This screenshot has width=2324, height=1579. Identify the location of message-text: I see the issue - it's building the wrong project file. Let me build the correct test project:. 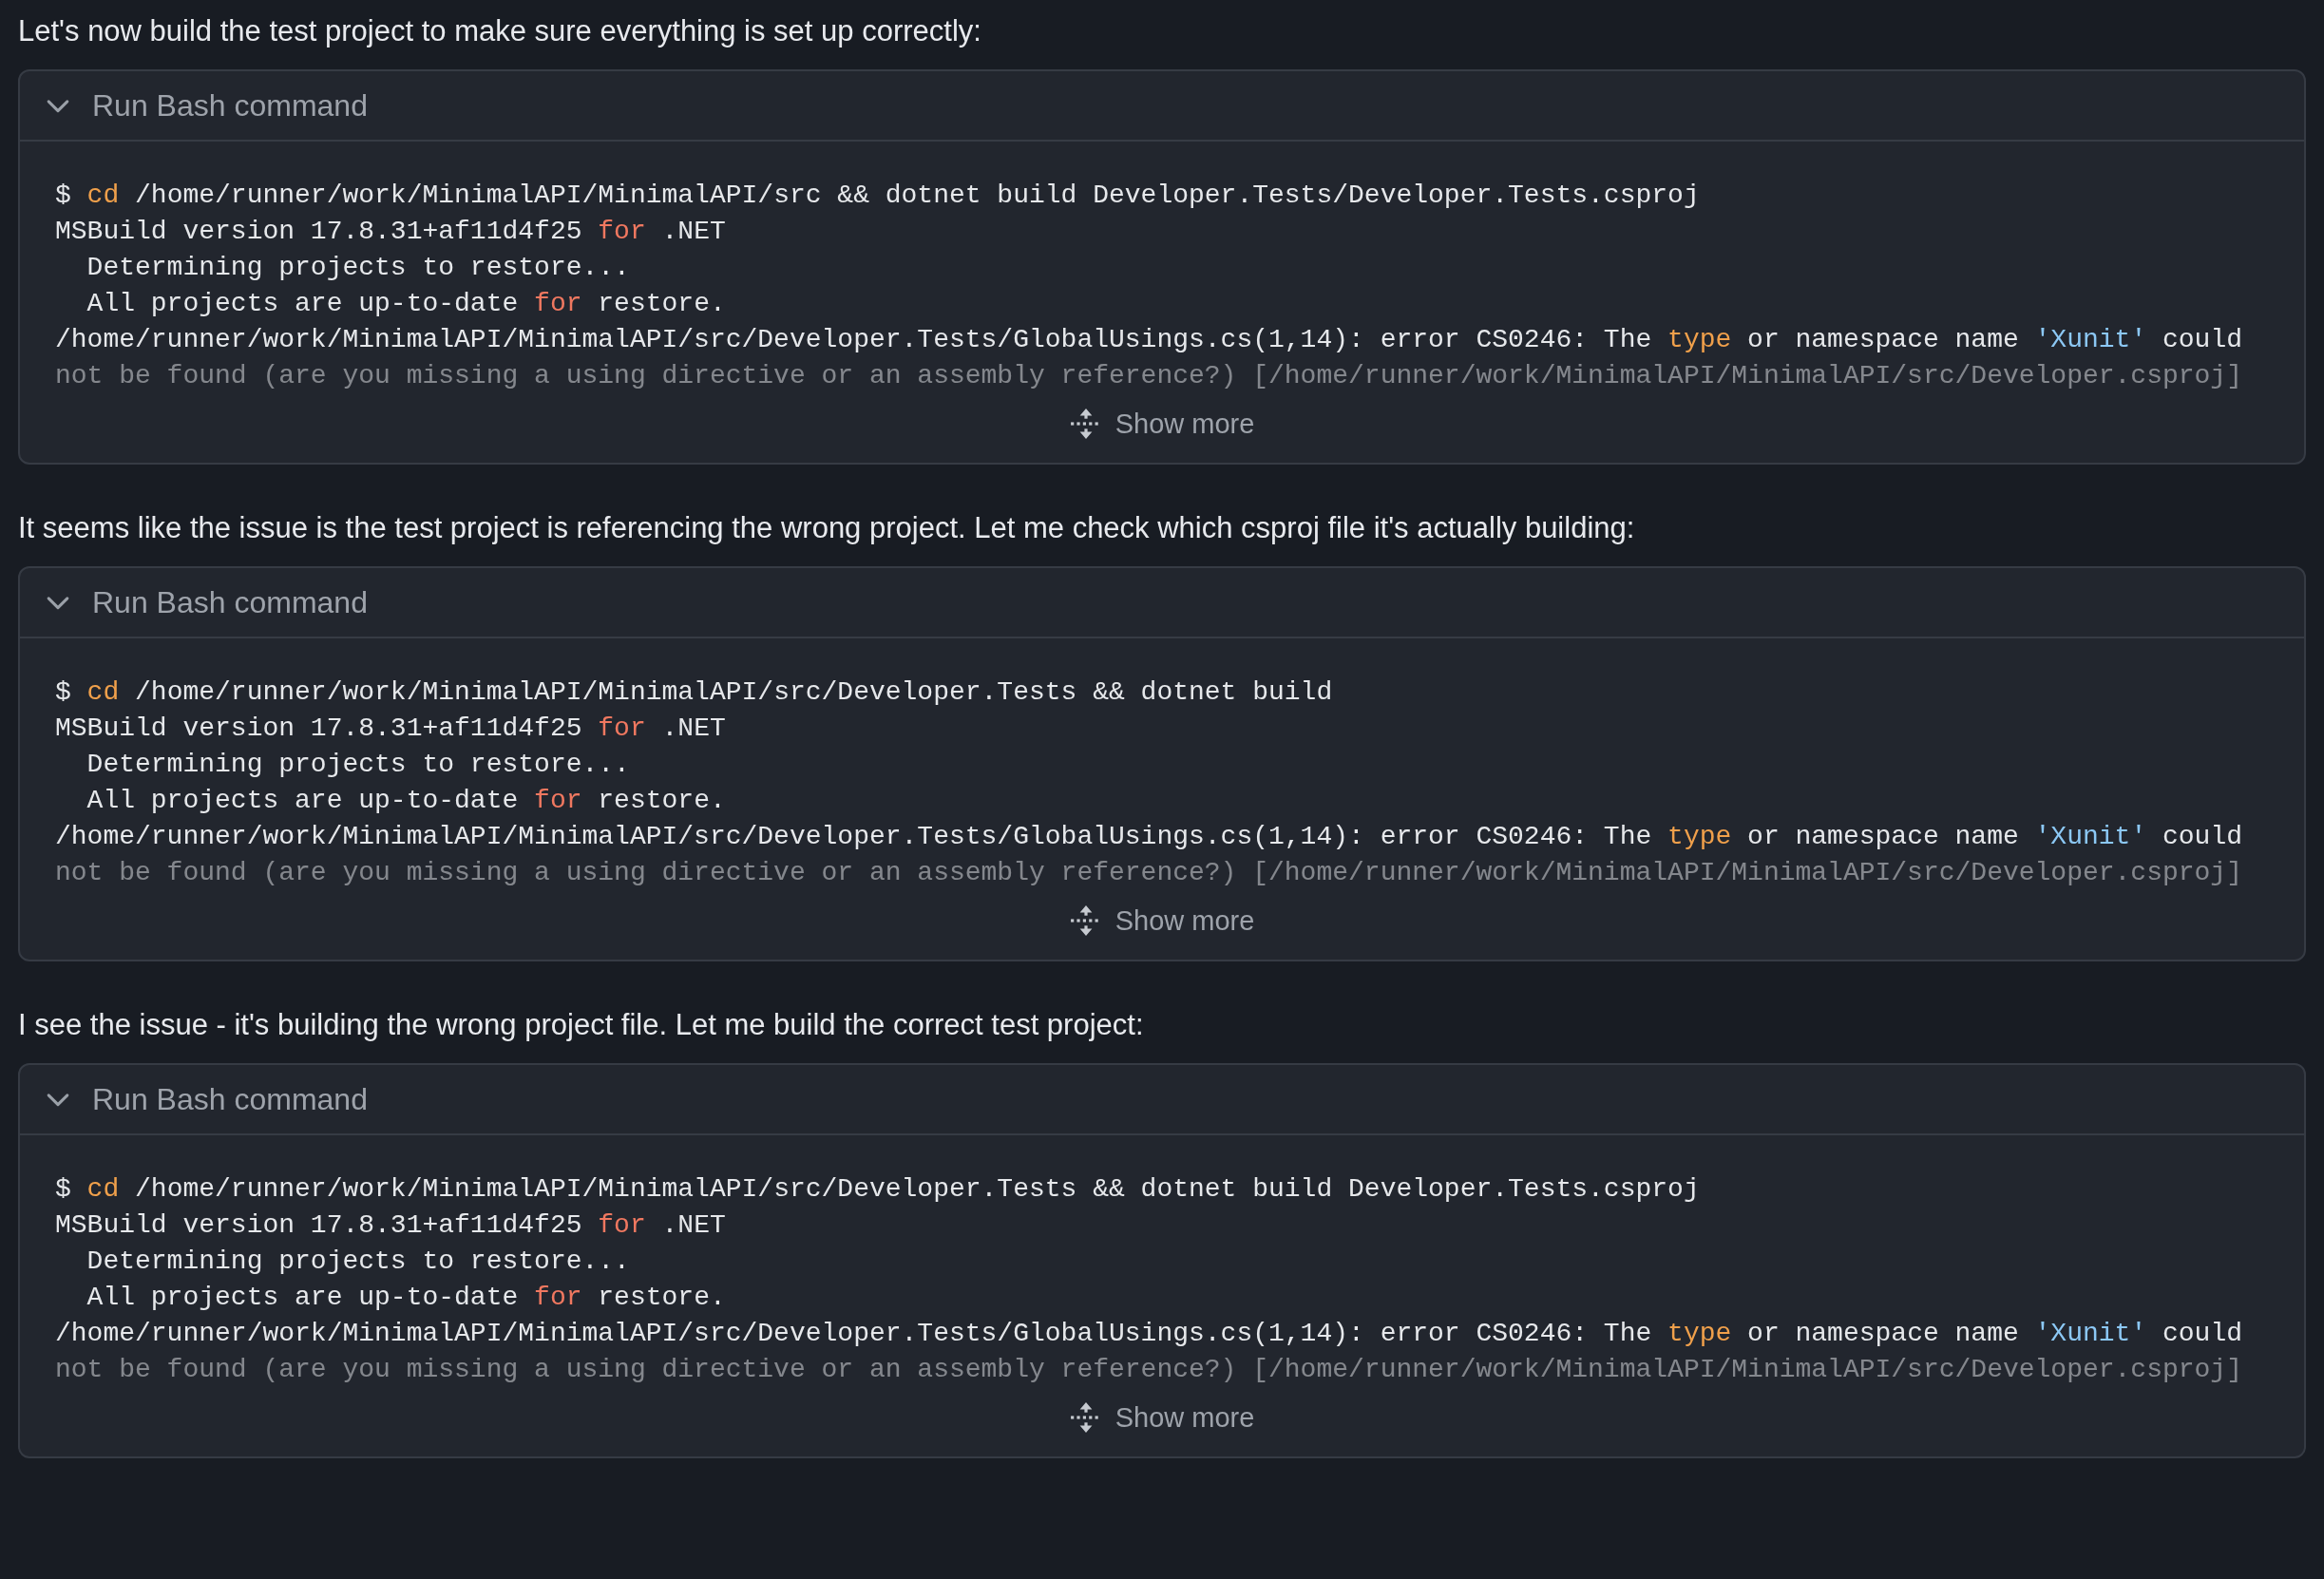
(581, 1025).